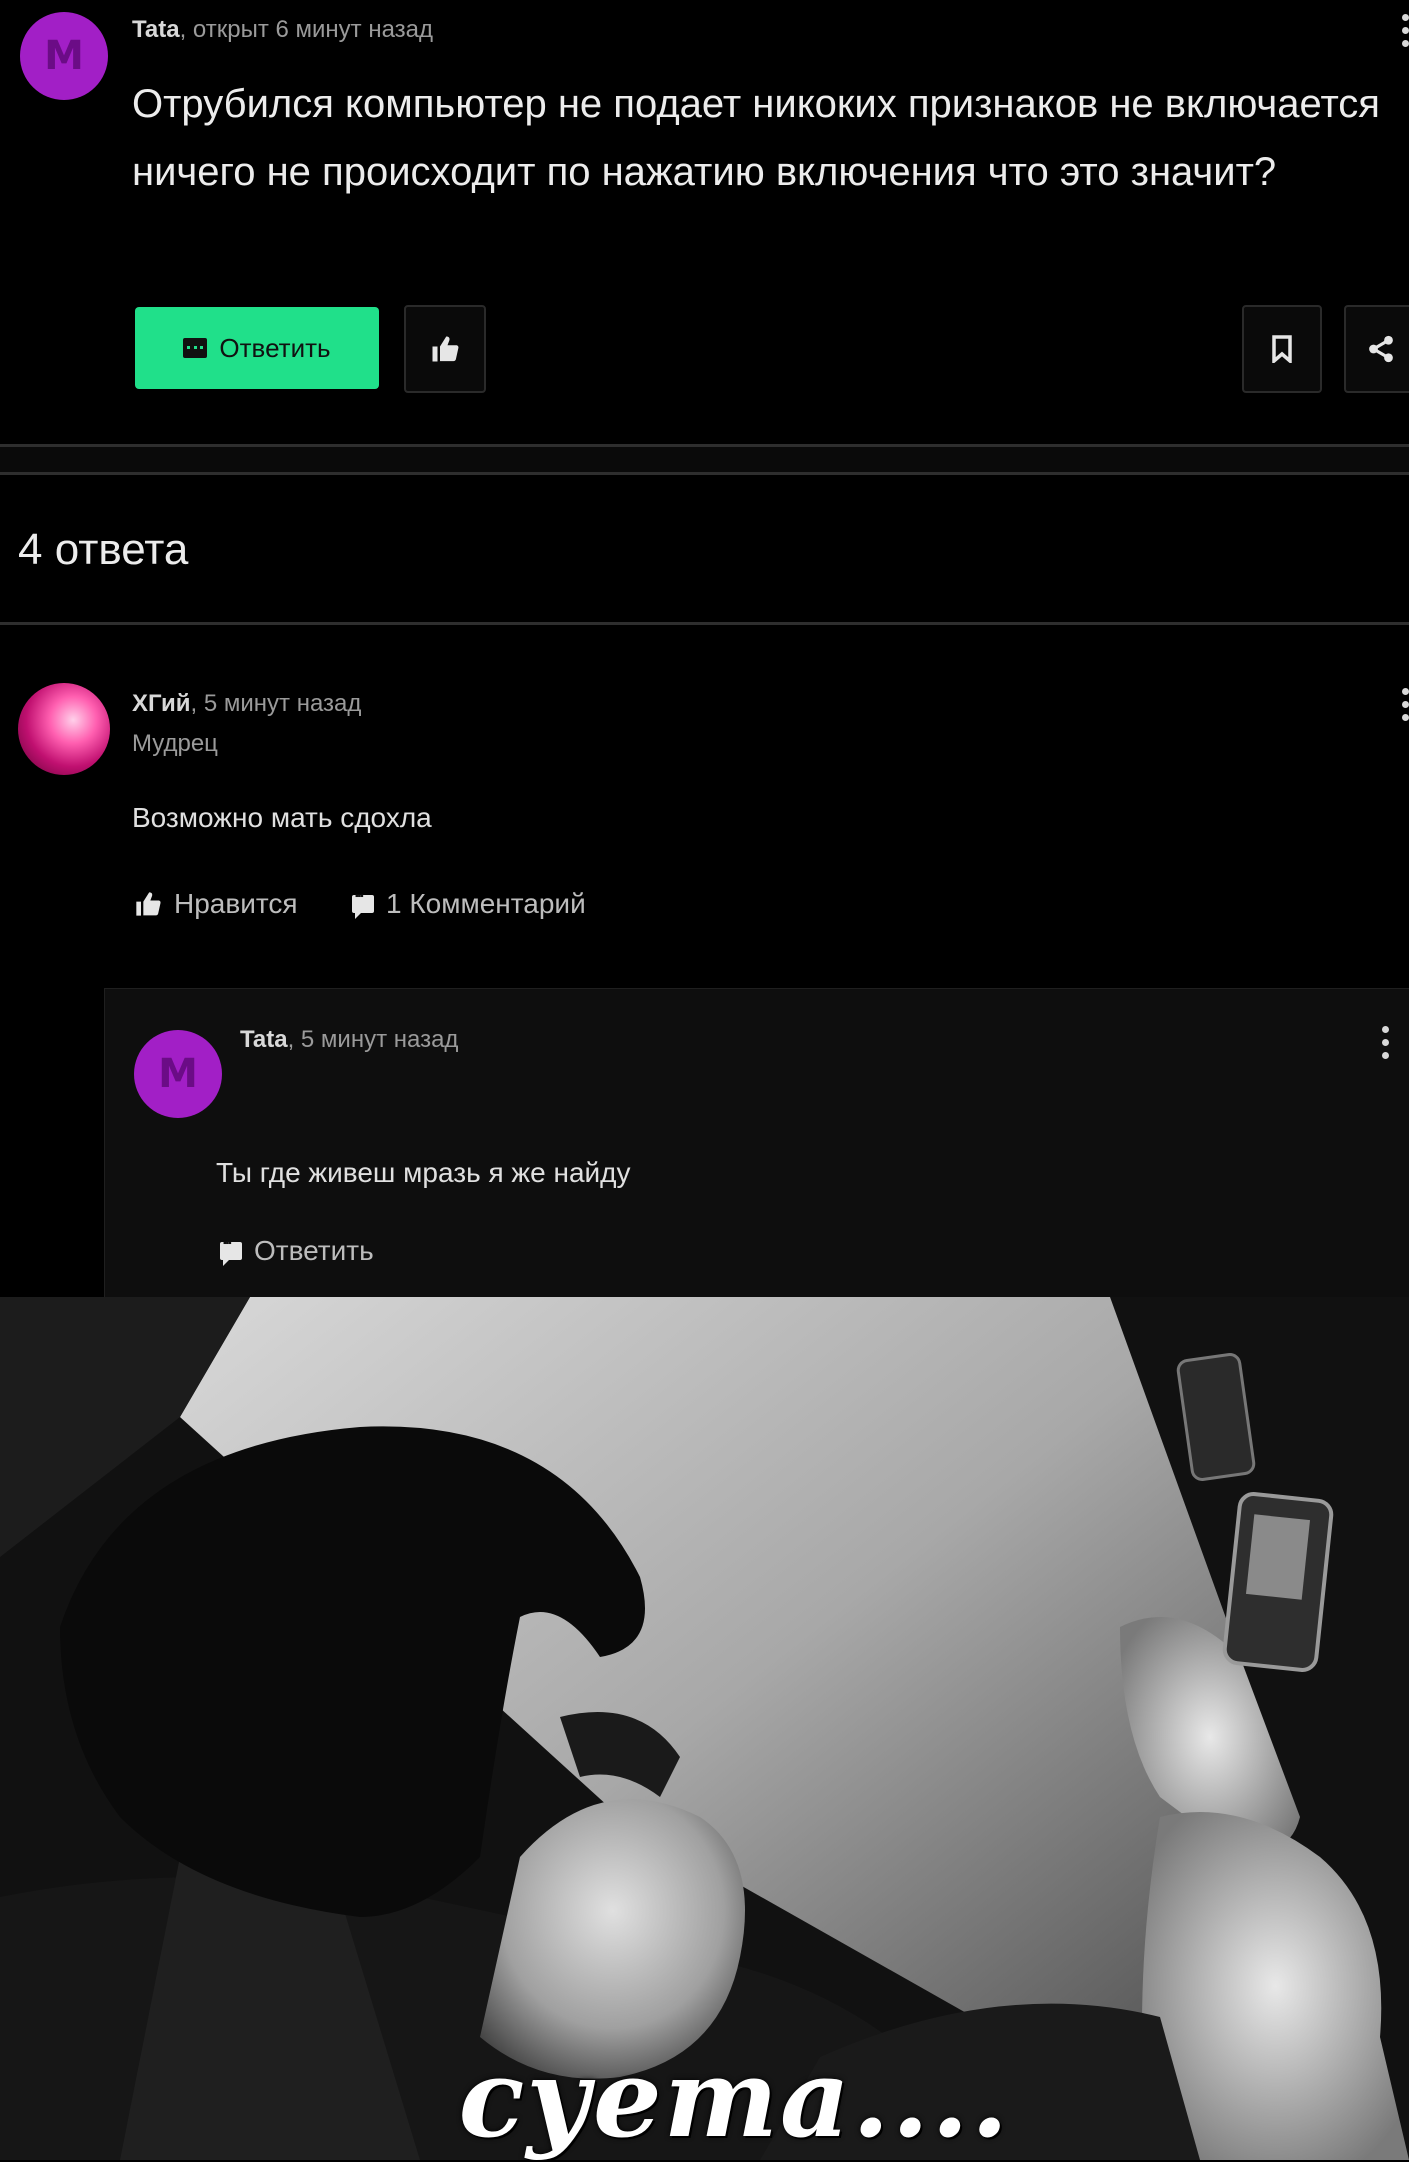  I want to click on comment-reply-button: Ответить, so click(297, 1251).